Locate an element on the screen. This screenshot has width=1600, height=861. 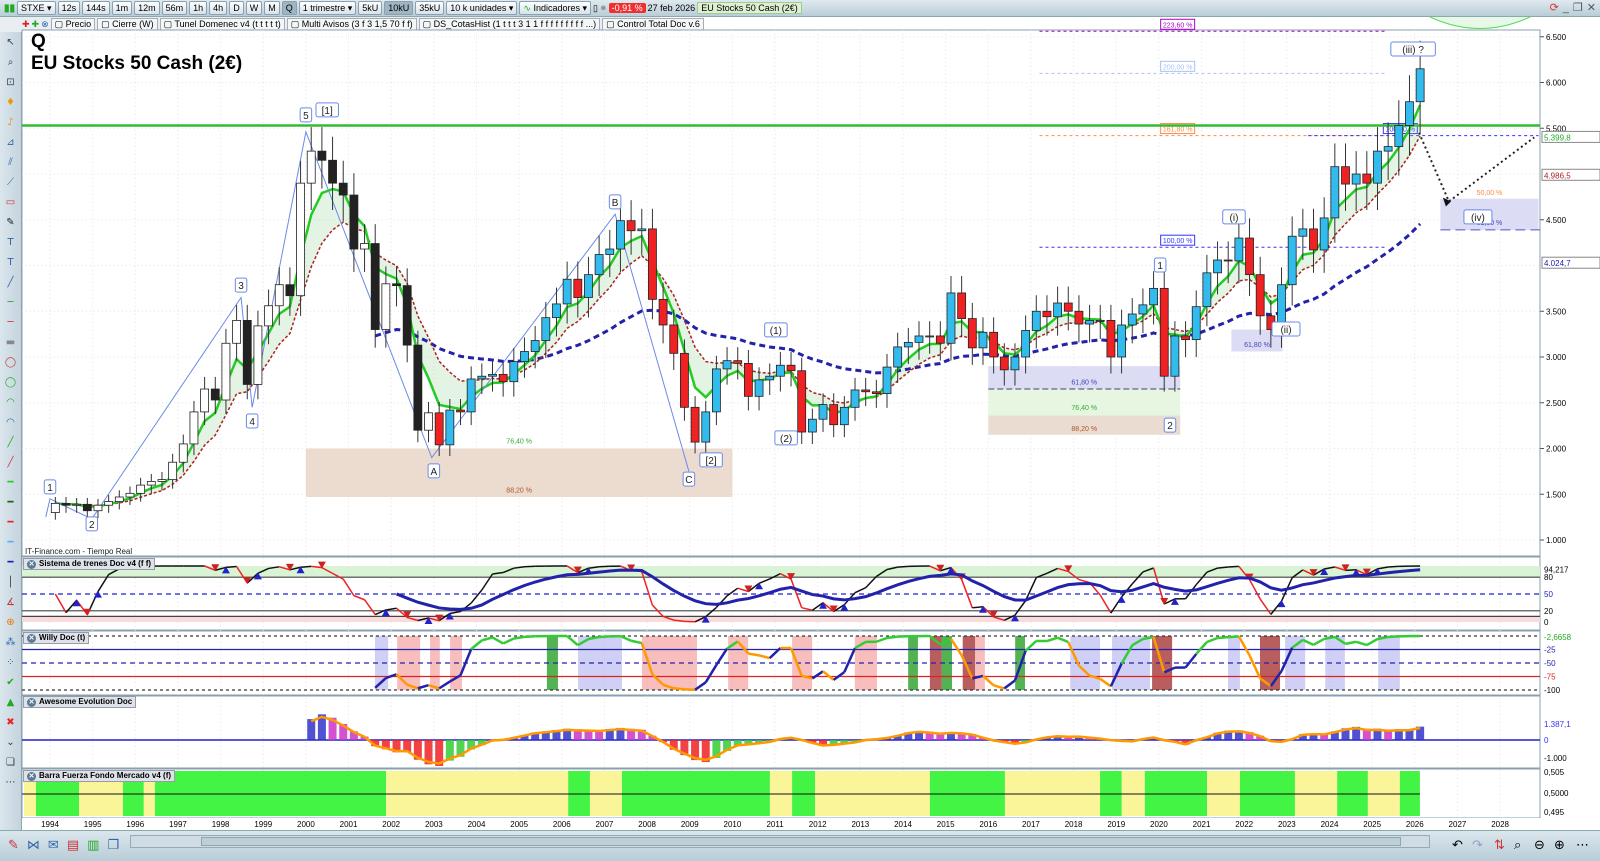
more-icon: ⋯ is located at coordinates (1582, 846).